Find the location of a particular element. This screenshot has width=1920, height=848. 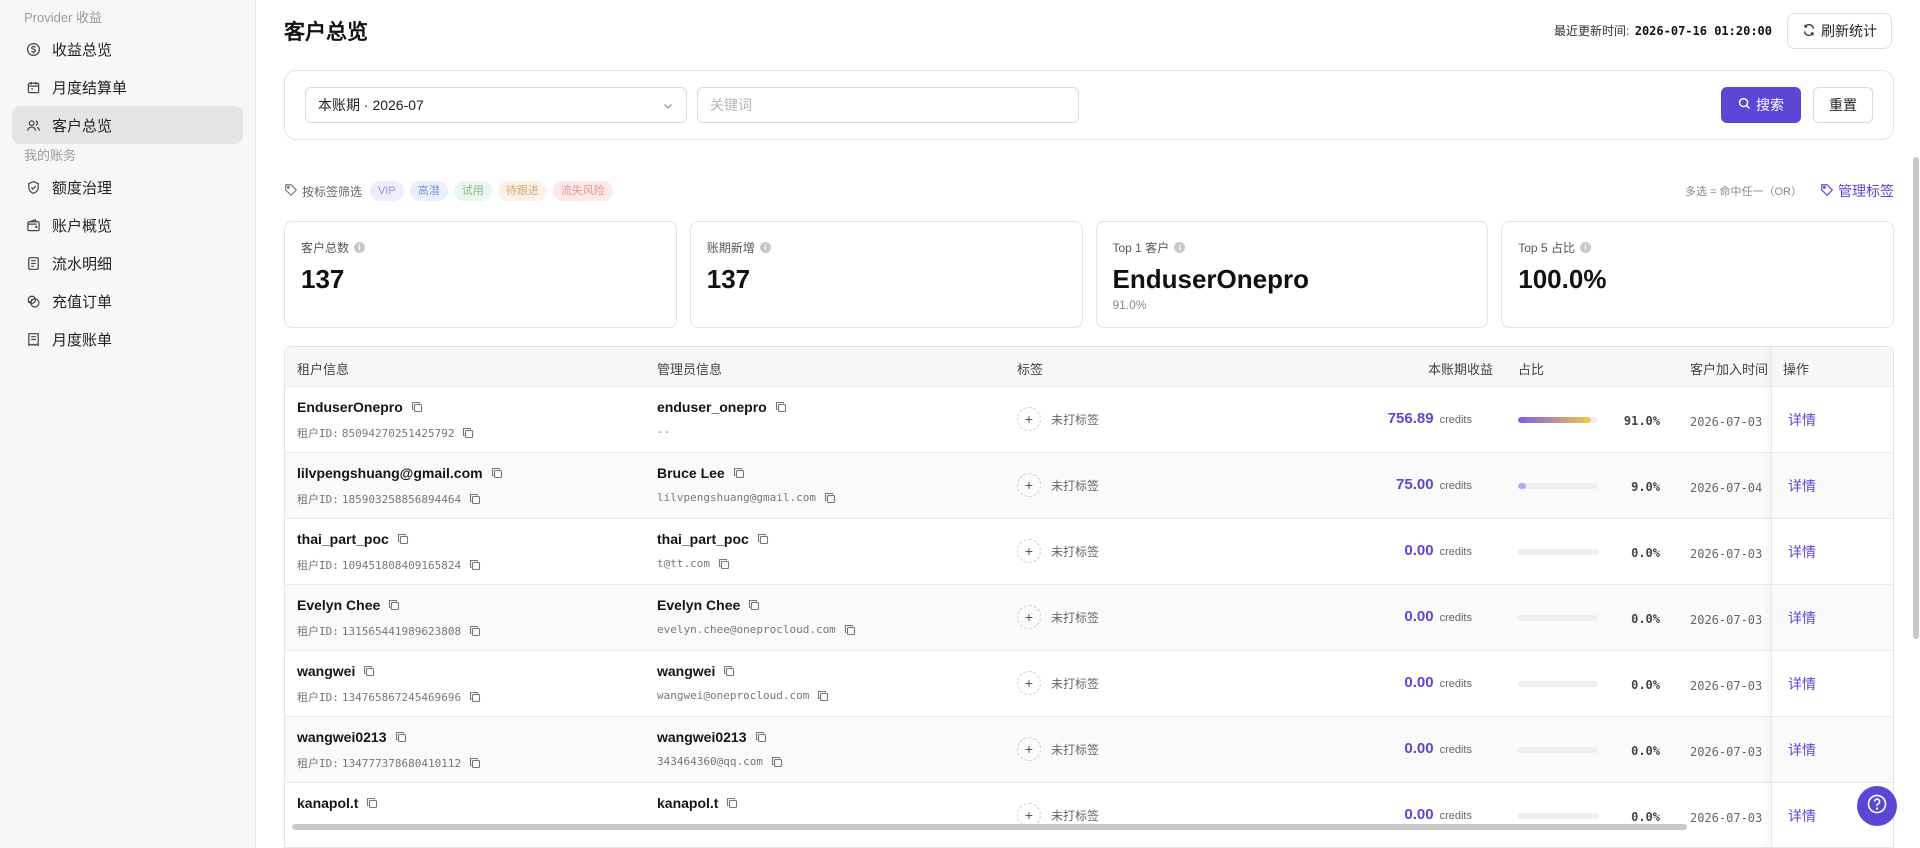

reset-button: 重置 is located at coordinates (1843, 105).